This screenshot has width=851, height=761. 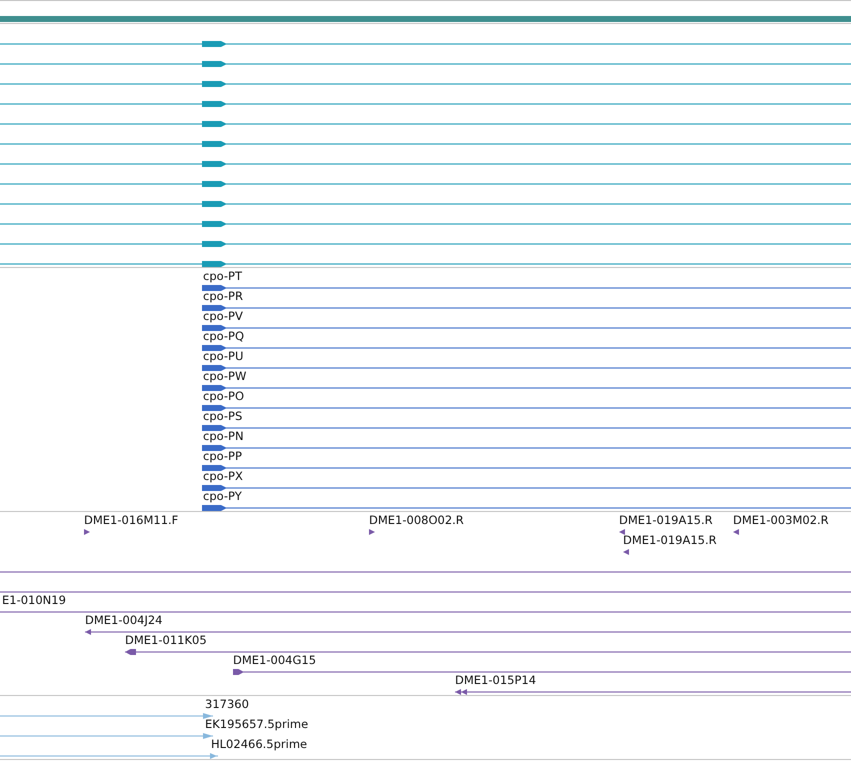 I want to click on feature-label: cpo-PR, so click(x=223, y=296).